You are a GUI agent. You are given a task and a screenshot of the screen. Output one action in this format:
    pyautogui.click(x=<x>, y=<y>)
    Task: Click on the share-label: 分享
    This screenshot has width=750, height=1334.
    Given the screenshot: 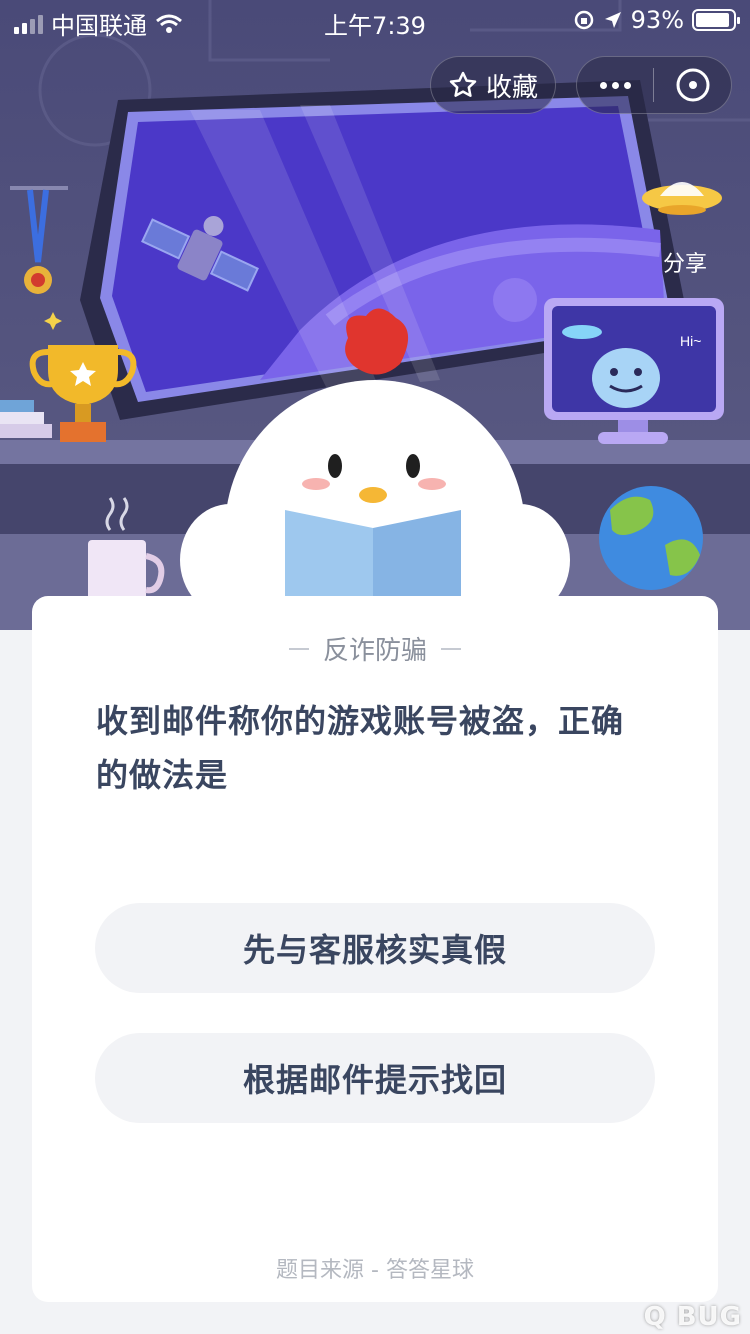 What is the action you would take?
    pyautogui.click(x=684, y=264)
    